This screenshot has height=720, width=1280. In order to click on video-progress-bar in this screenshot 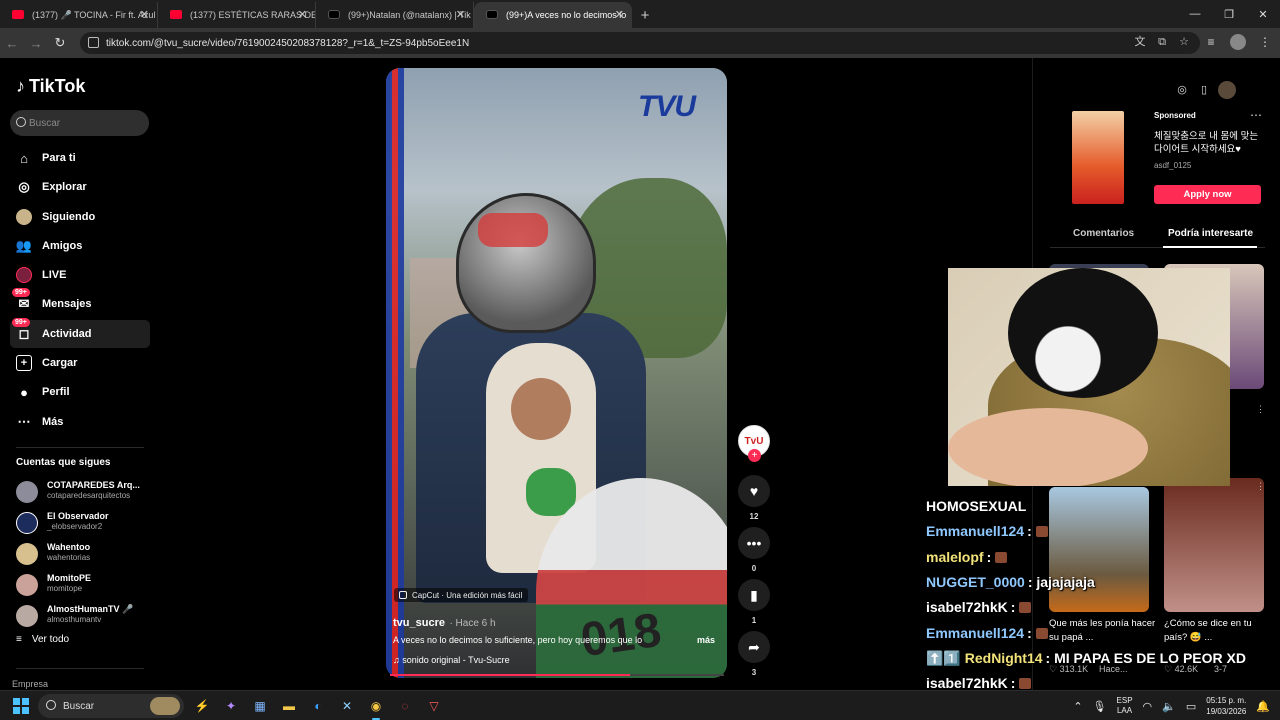, I will do `click(557, 675)`.